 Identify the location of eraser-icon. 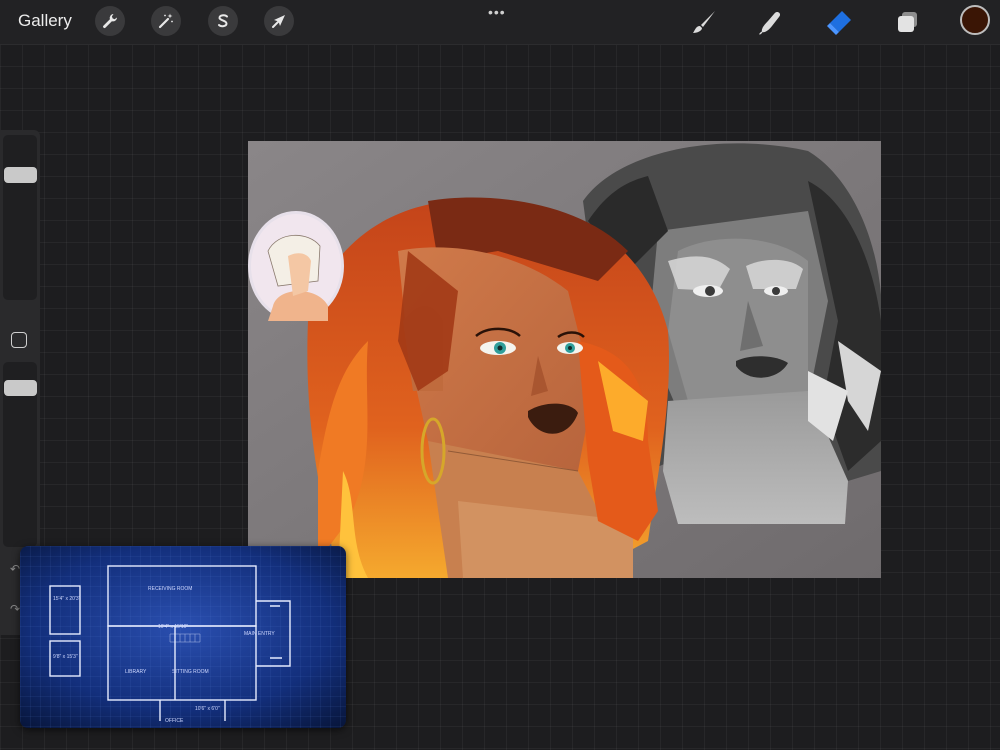
(839, 23).